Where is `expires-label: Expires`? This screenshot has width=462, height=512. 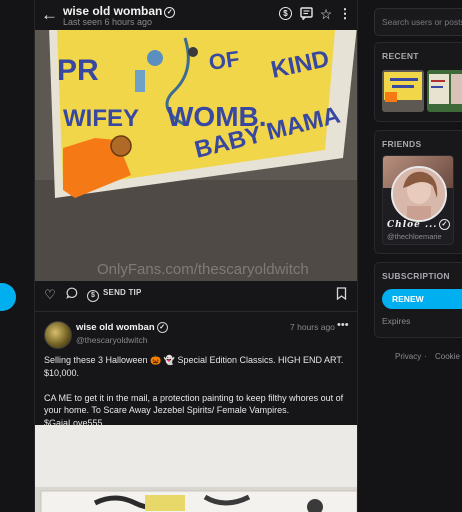
expires-label: Expires is located at coordinates (396, 321).